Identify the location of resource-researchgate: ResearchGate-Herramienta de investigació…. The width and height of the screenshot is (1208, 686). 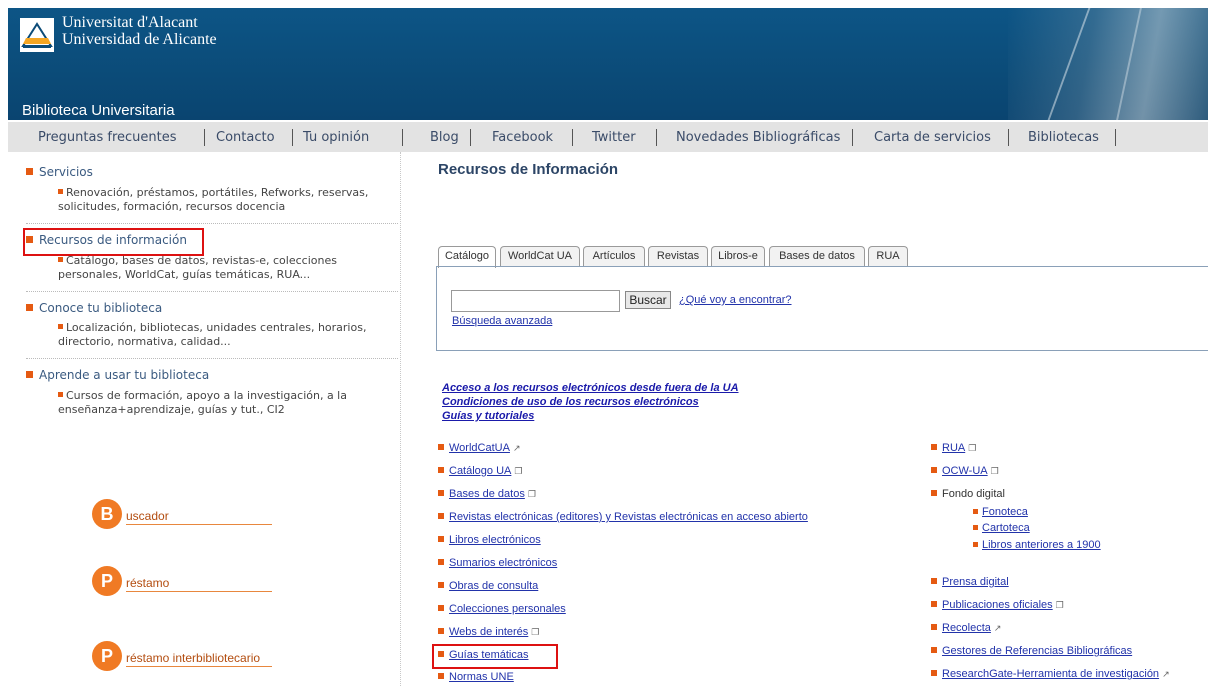
(1050, 674).